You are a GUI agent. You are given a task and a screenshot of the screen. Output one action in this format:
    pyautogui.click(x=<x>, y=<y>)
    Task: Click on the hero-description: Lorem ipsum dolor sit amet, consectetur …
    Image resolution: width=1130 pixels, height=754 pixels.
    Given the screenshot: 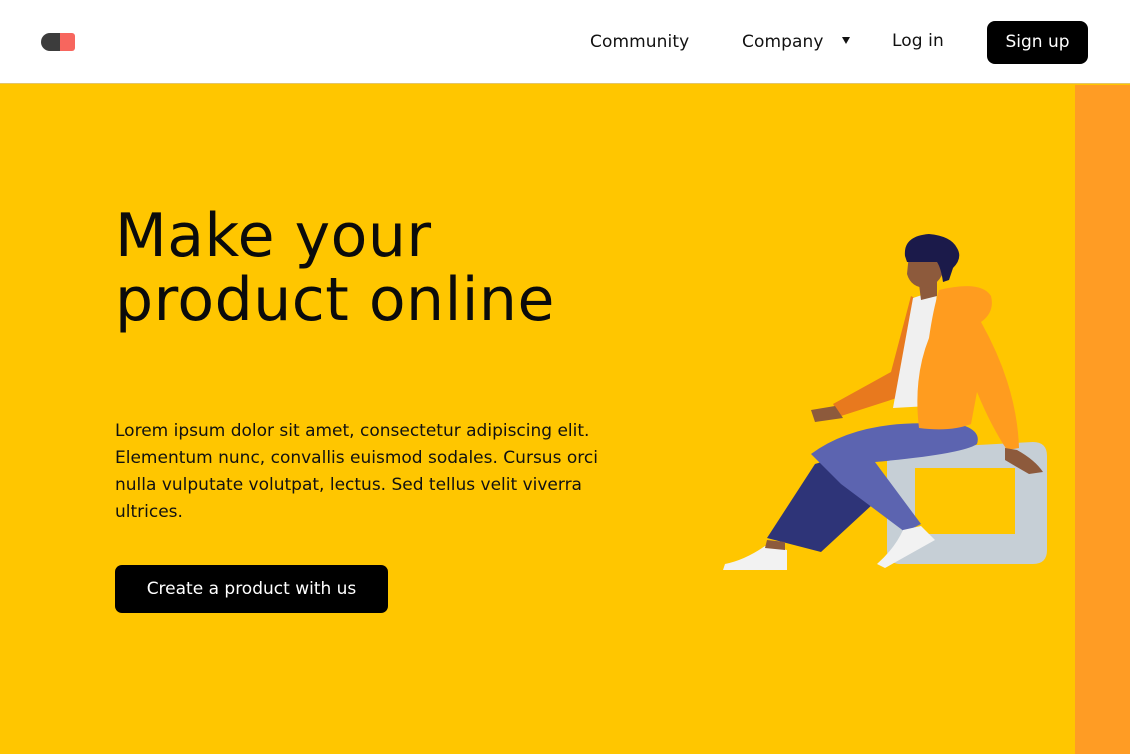 What is the action you would take?
    pyautogui.click(x=356, y=471)
    